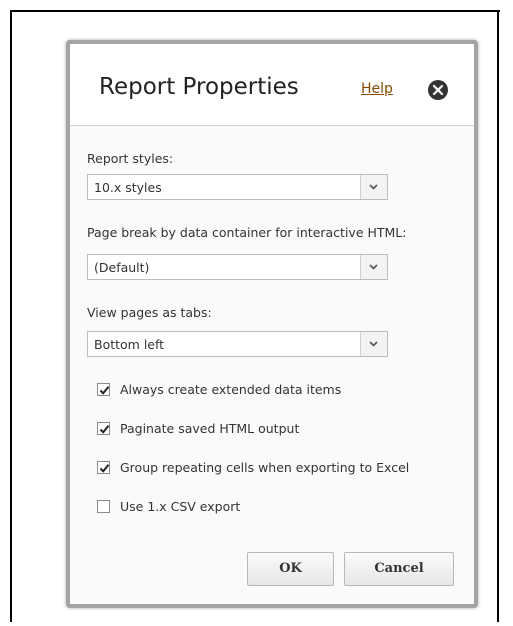  I want to click on dialog-header: Report Properties Help, so click(272, 85).